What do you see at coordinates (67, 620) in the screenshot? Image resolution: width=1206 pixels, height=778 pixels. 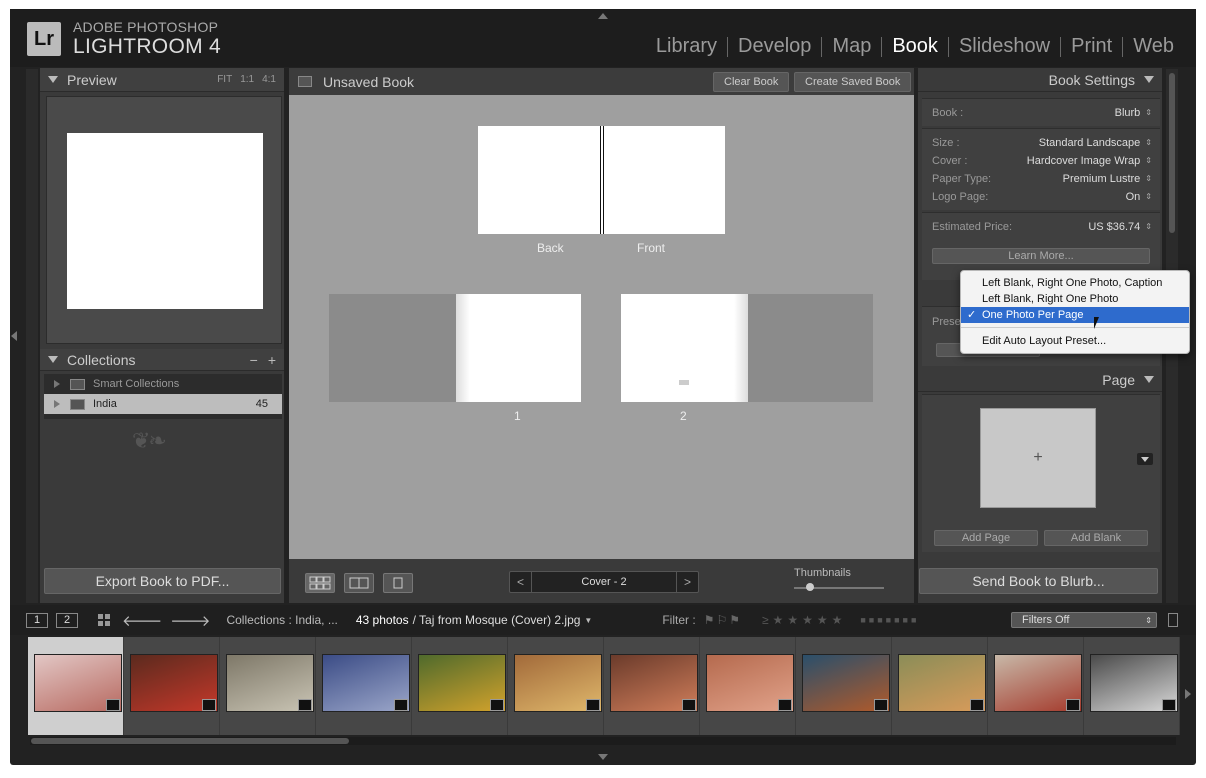 I see `secondary-window-button: 2` at bounding box center [67, 620].